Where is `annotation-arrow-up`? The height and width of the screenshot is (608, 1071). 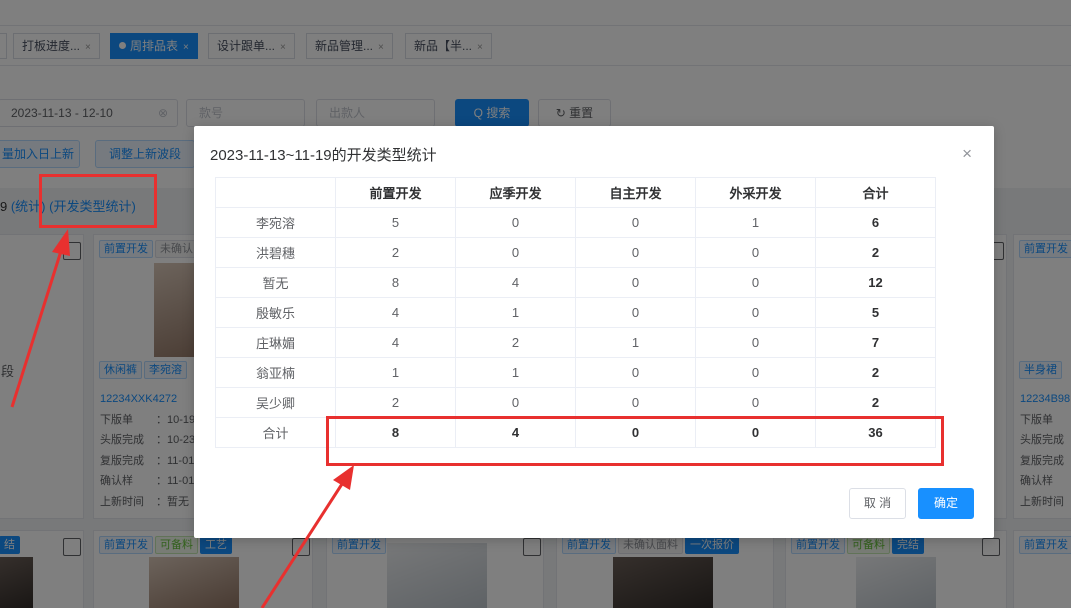
annotation-arrow-up is located at coordinates (36, 329).